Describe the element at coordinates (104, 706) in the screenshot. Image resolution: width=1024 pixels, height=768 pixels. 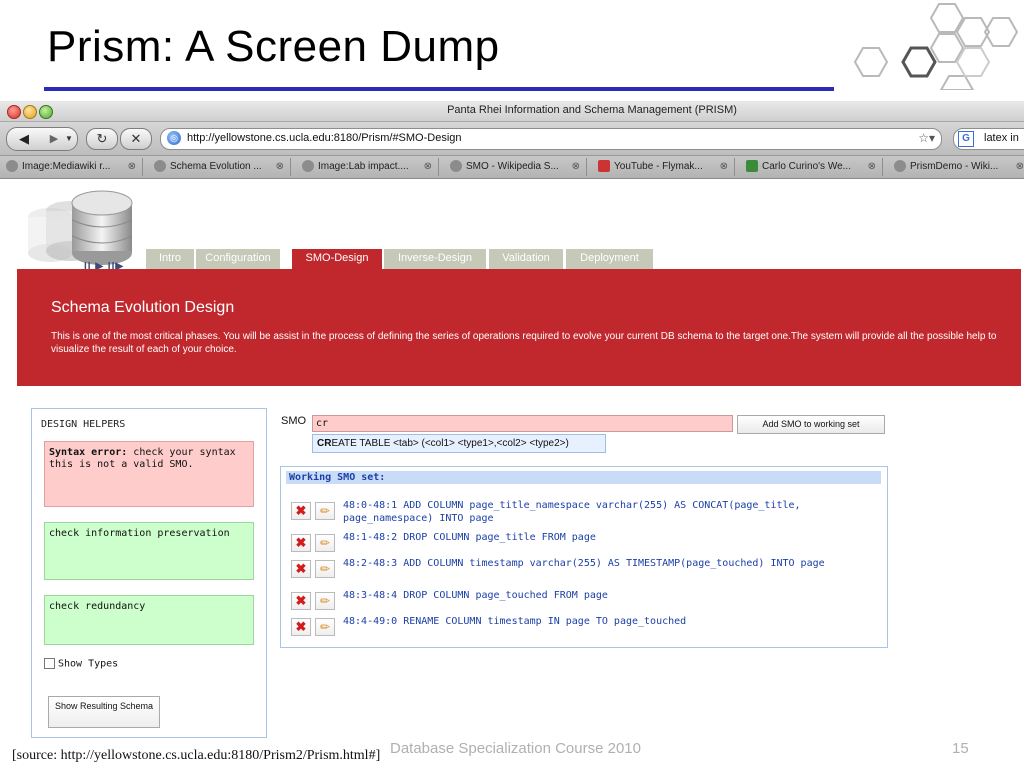
I see `show-resulting-schema-label: Show Resulting Schema` at that location.